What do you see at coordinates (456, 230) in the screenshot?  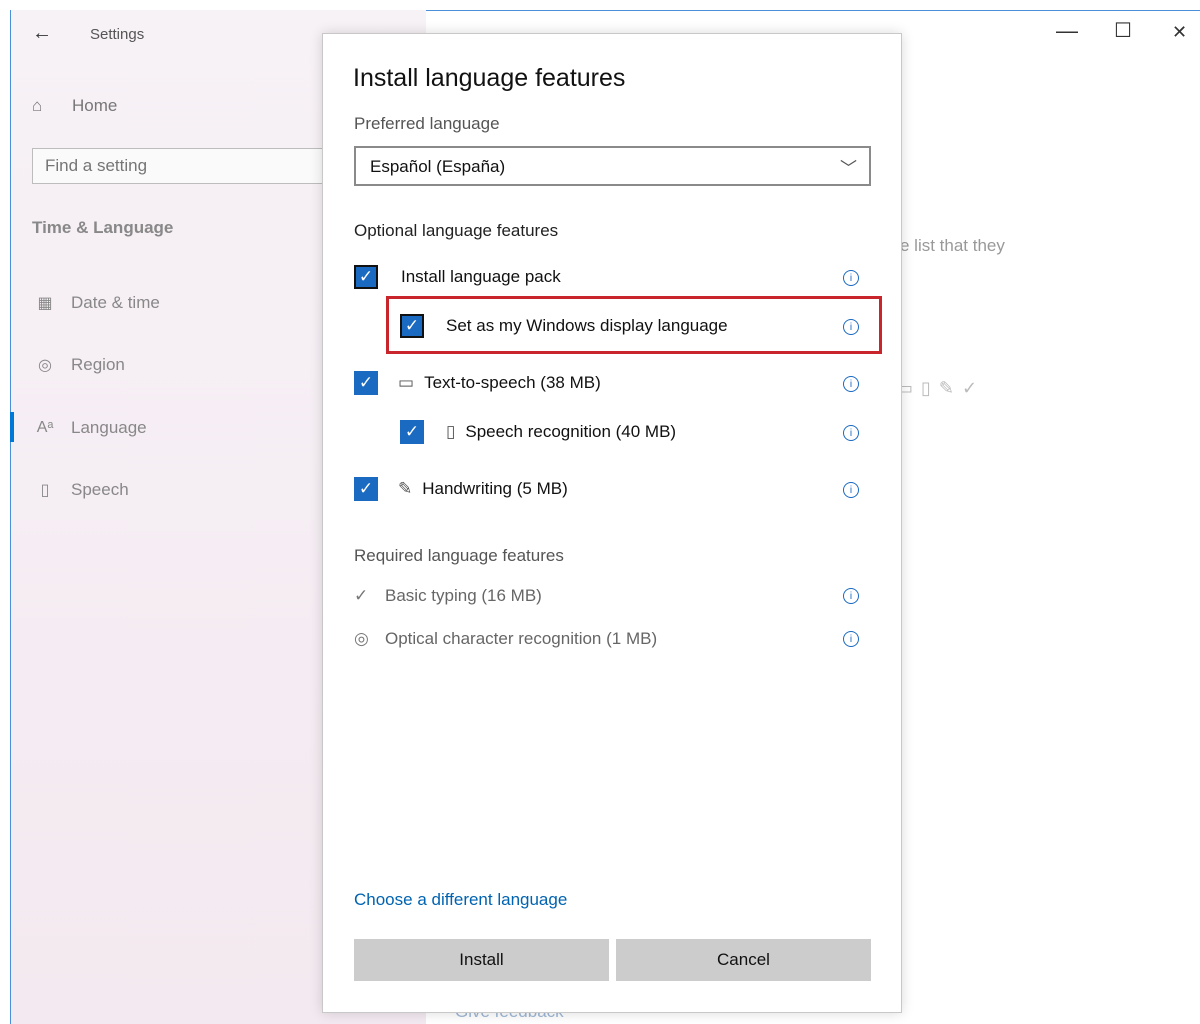 I see `optional-features-label: Optional language features` at bounding box center [456, 230].